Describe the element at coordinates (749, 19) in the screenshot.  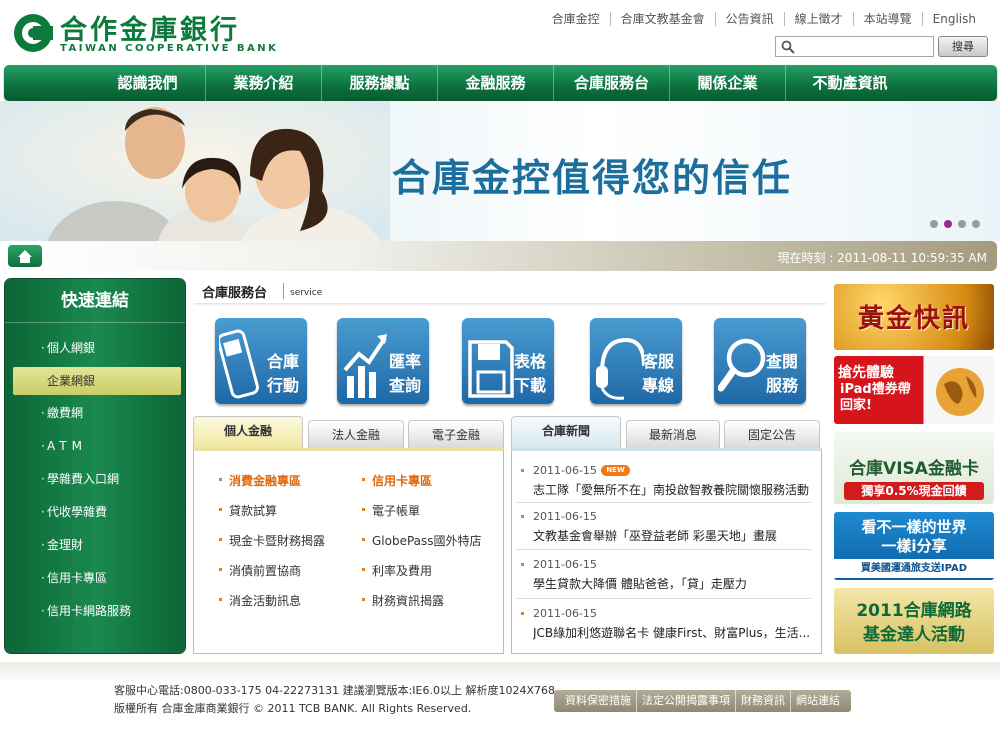
I see `top-link-announcements: 公告資訊` at that location.